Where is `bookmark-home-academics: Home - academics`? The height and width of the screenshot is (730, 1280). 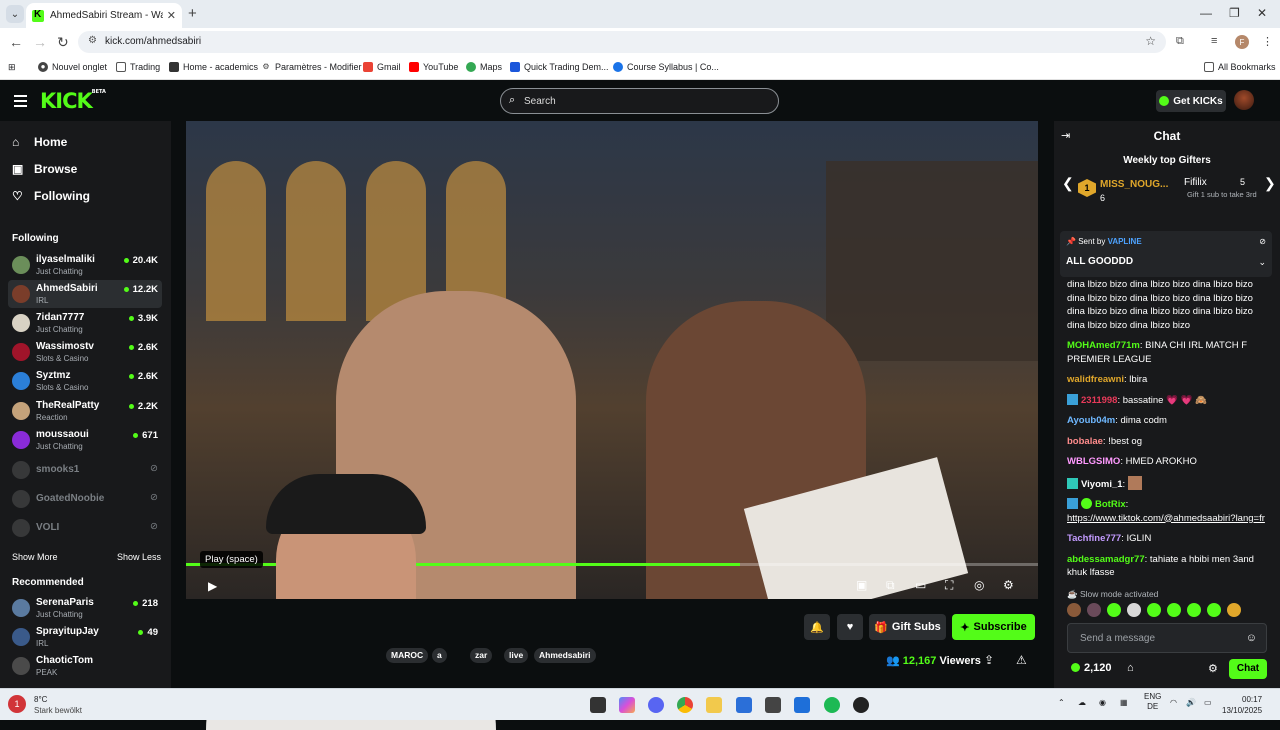 bookmark-home-academics: Home - academics is located at coordinates (213, 67).